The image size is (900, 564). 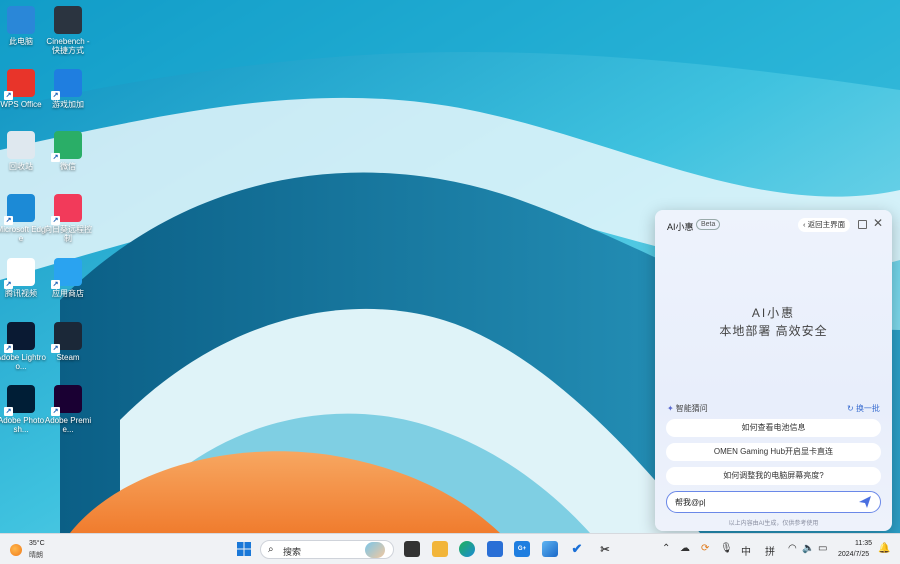 I want to click on monitor-icon, so click(x=21, y=20).